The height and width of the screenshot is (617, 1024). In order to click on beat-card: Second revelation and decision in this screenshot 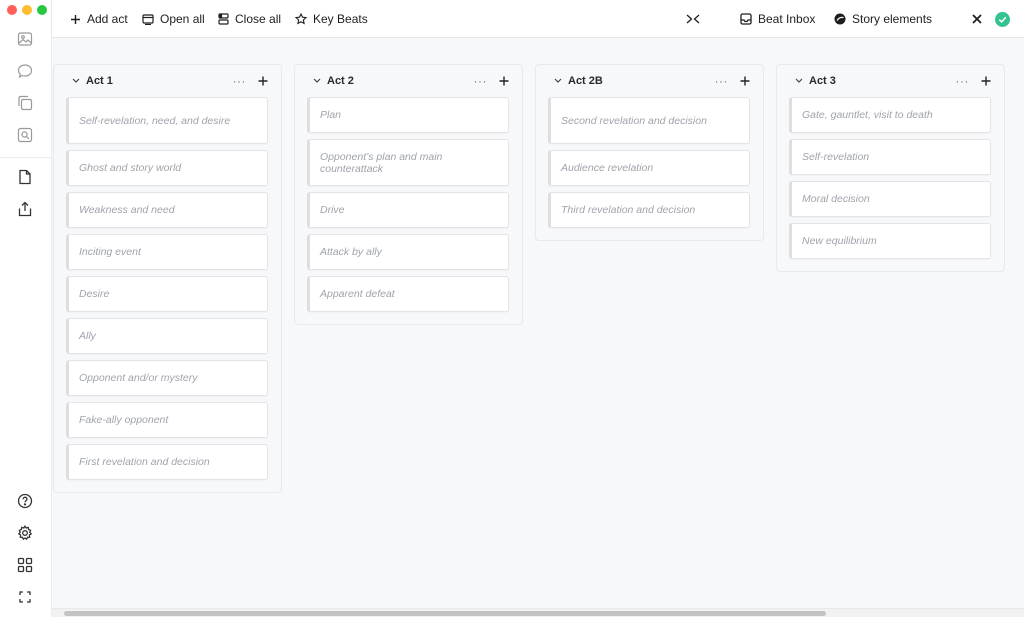, I will do `click(649, 120)`.